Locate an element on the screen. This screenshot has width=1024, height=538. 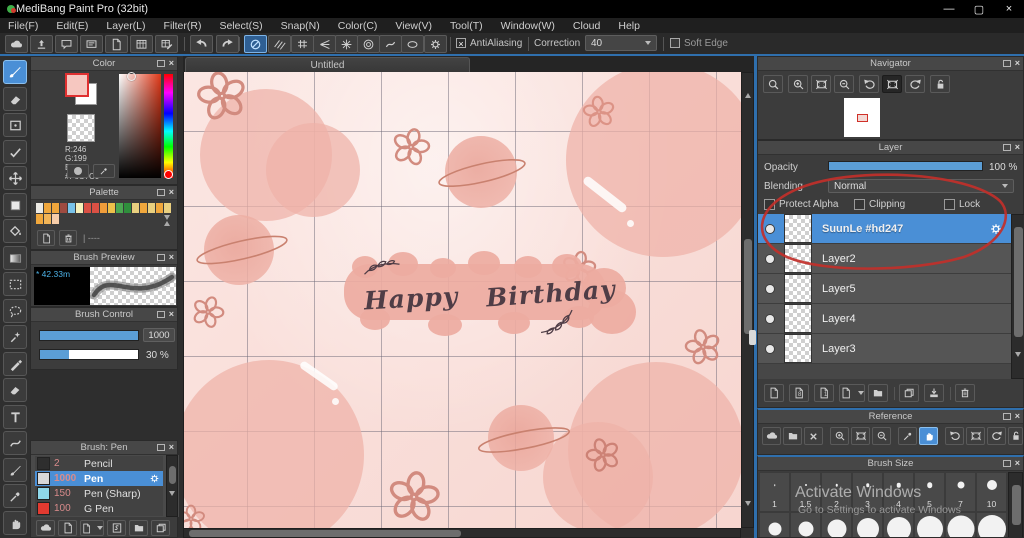
minimize-button: — is located at coordinates (949, 9).